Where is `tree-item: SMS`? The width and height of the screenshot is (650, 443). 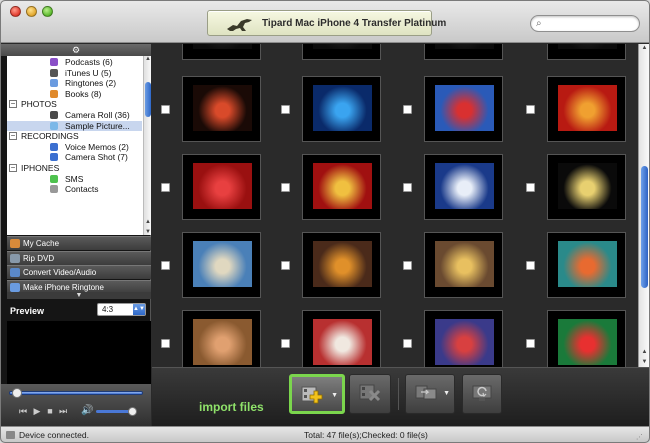 tree-item: SMS is located at coordinates (74, 179).